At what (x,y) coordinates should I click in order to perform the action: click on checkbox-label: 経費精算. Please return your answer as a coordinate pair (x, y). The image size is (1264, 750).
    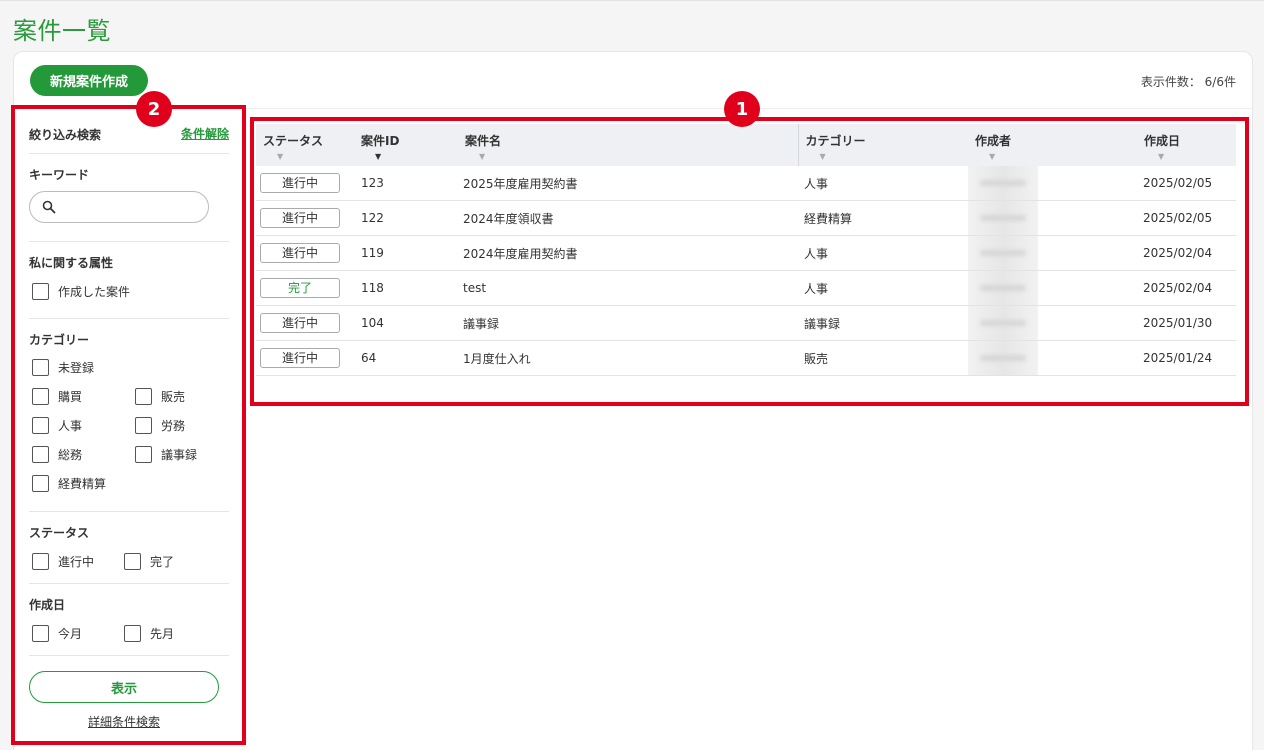
    Looking at the image, I should click on (82, 484).